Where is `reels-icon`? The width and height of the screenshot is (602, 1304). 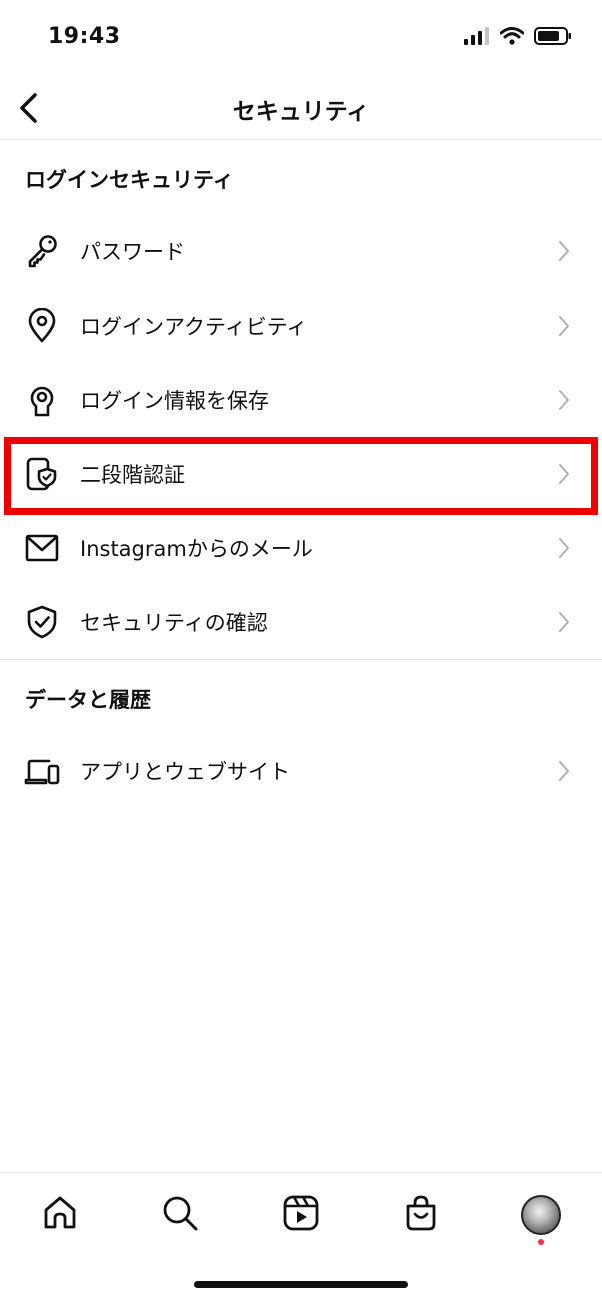
reels-icon is located at coordinates (301, 1215).